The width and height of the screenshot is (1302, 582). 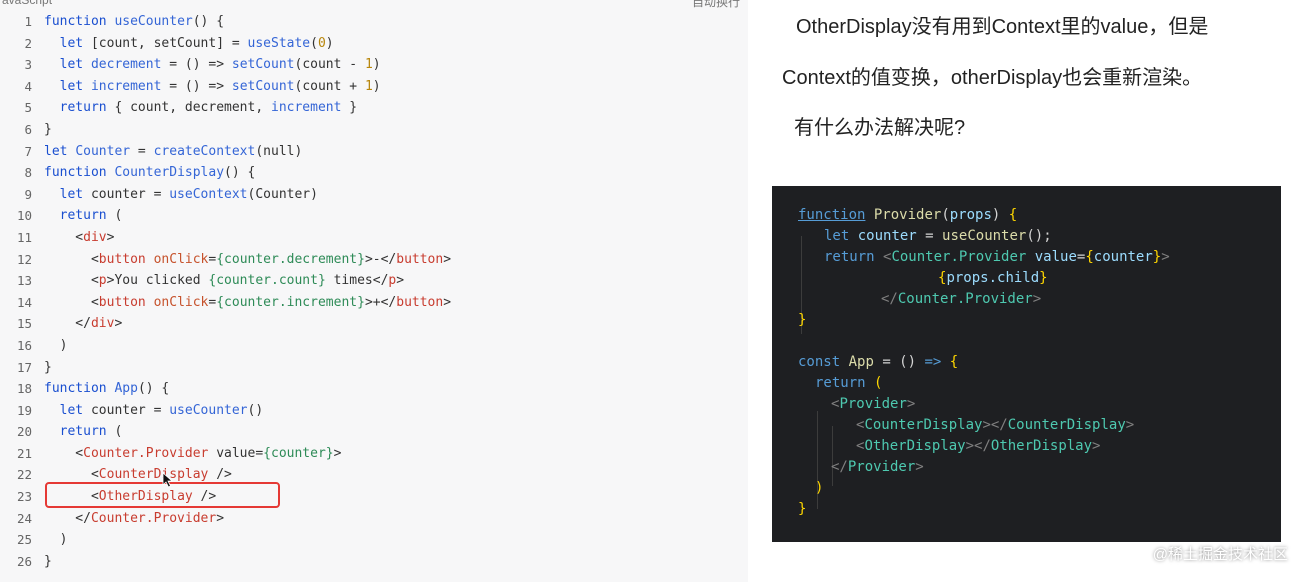 I want to click on line-number: 17, so click(x=24, y=367).